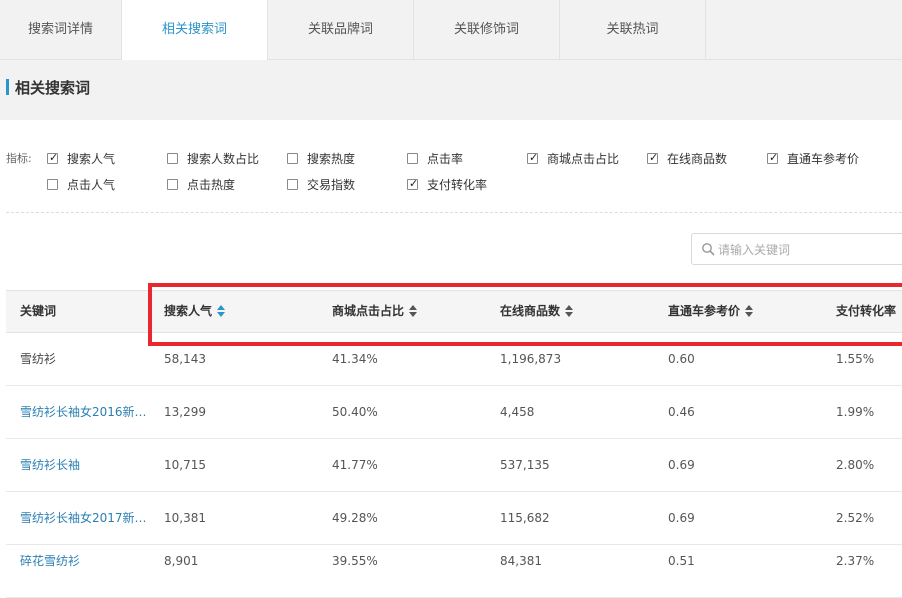 This screenshot has width=902, height=598. What do you see at coordinates (530, 311) in the screenshot?
I see `column-header-label: 在线商品数` at bounding box center [530, 311].